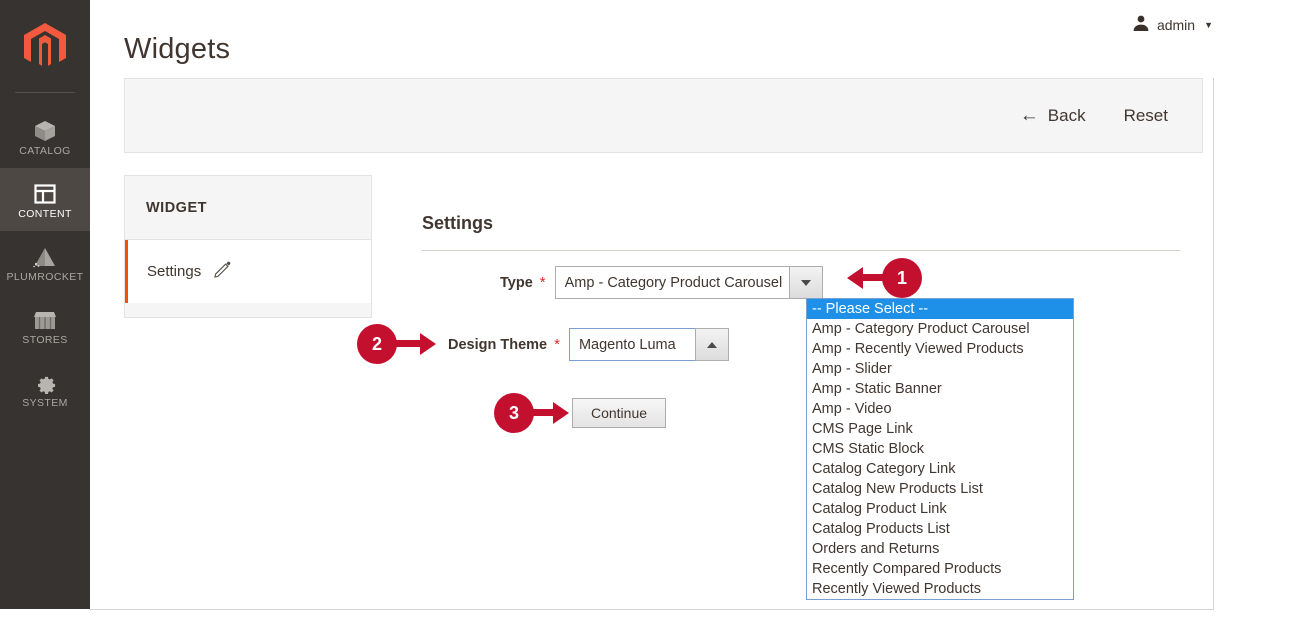 The image size is (1295, 631). What do you see at coordinates (1066, 115) in the screenshot?
I see `back-button-label: Back` at bounding box center [1066, 115].